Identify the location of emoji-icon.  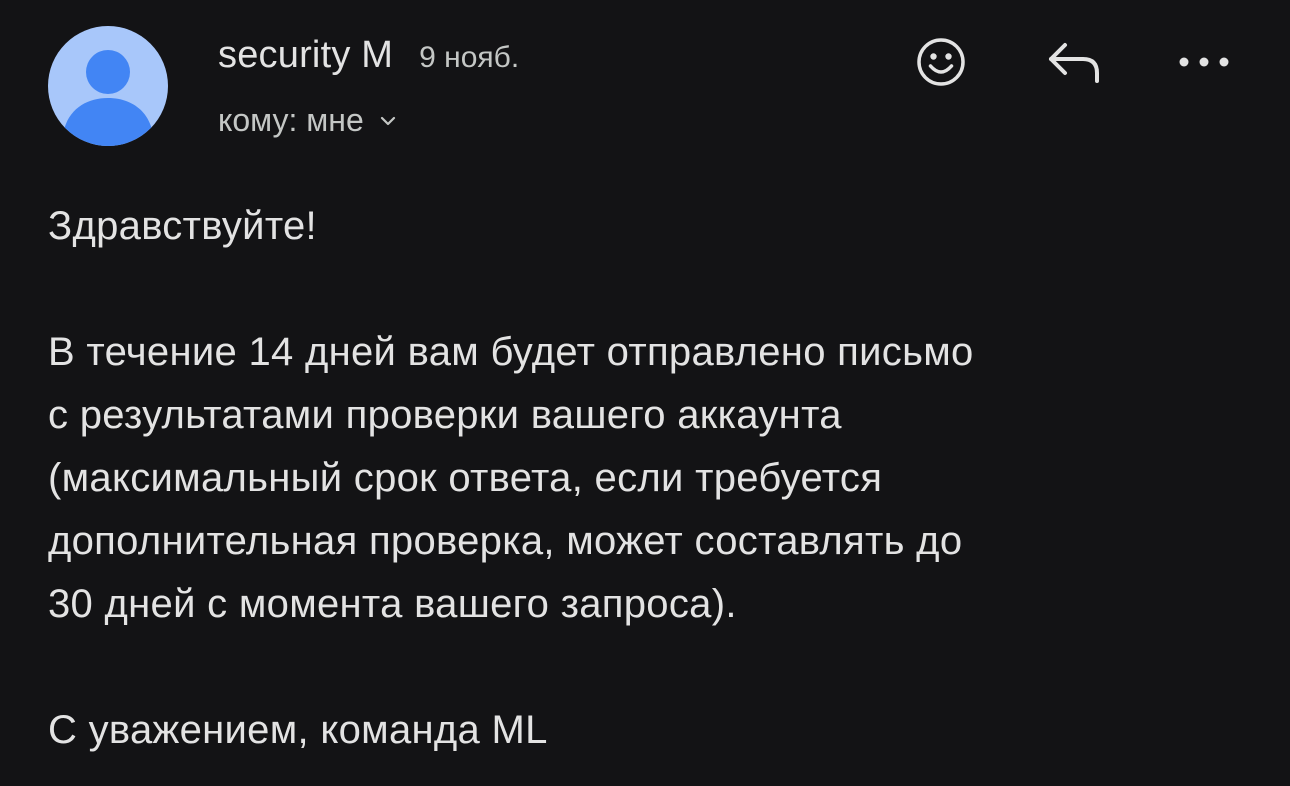
(941, 62).